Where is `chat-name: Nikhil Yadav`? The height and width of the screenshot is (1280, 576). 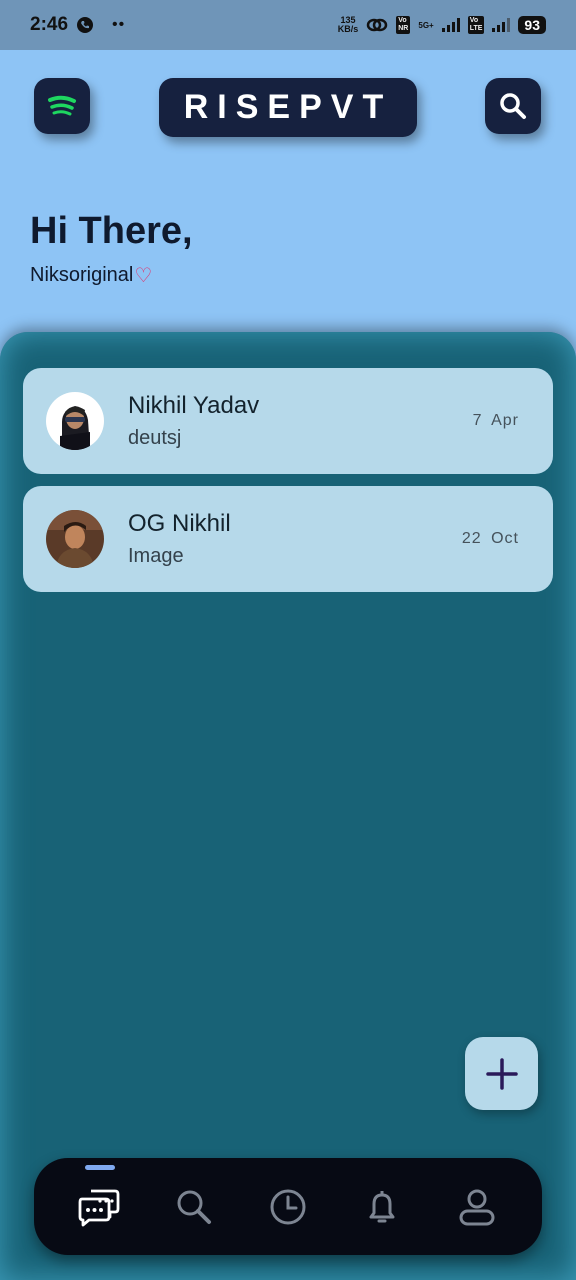
chat-name: Nikhil Yadav is located at coordinates (194, 405).